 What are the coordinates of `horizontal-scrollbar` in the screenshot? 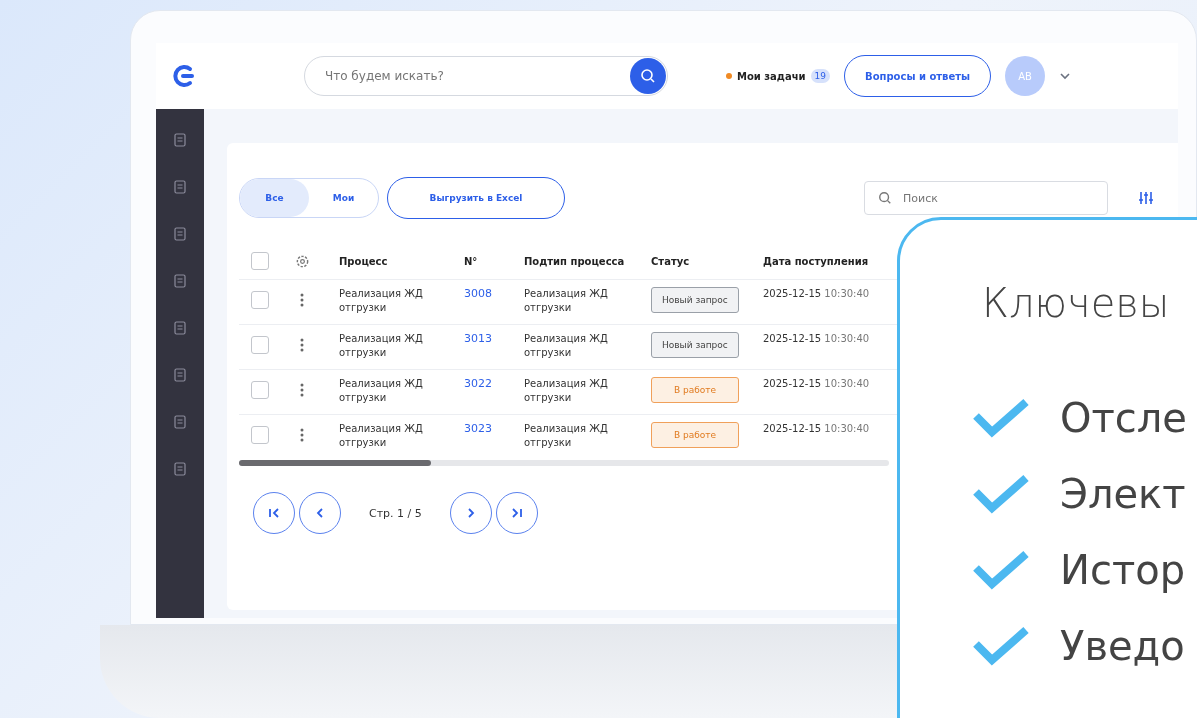 It's located at (564, 463).